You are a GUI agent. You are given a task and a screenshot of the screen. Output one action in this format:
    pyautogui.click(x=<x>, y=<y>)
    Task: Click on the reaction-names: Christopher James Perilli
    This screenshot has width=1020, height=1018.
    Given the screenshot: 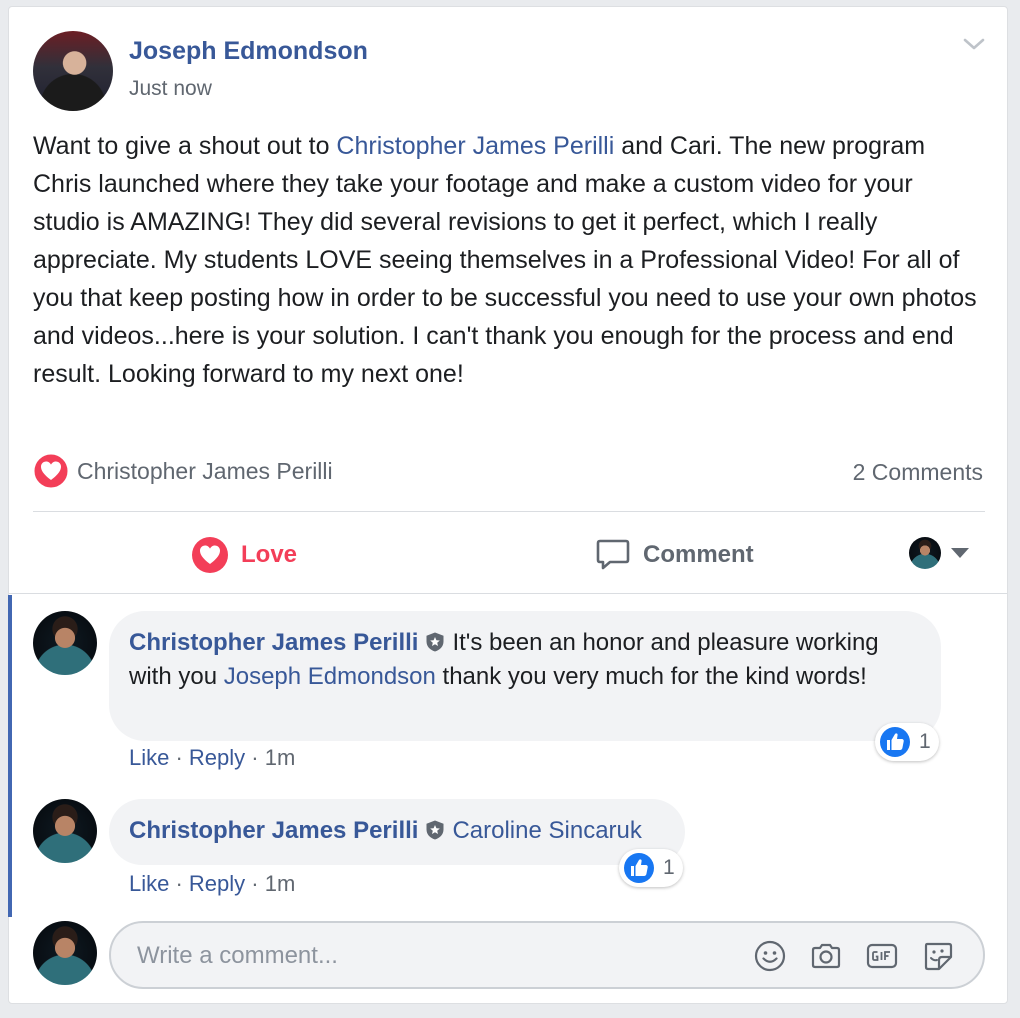 What is the action you would take?
    pyautogui.click(x=205, y=470)
    